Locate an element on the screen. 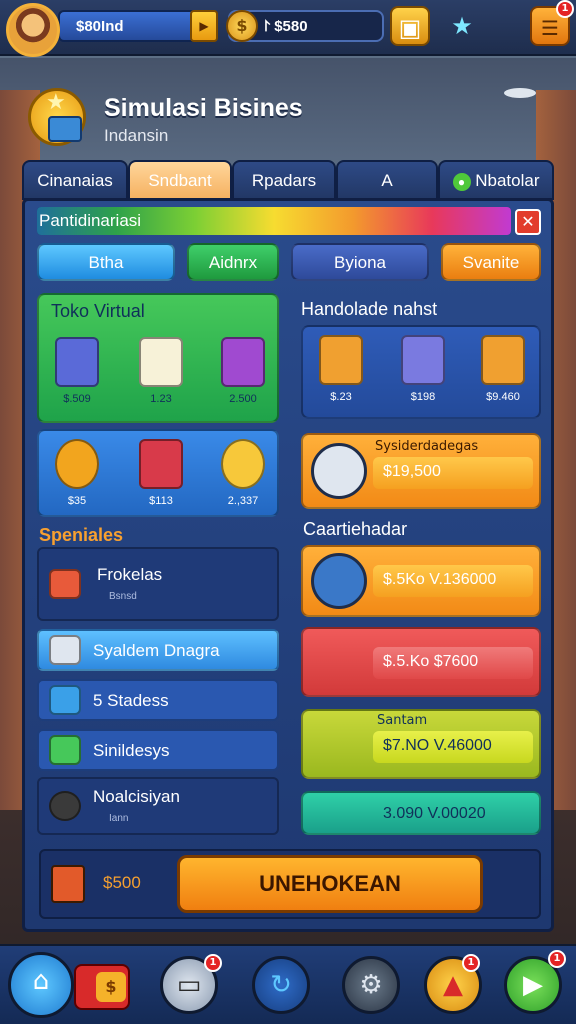  pliers-icon is located at coordinates (333, 811).